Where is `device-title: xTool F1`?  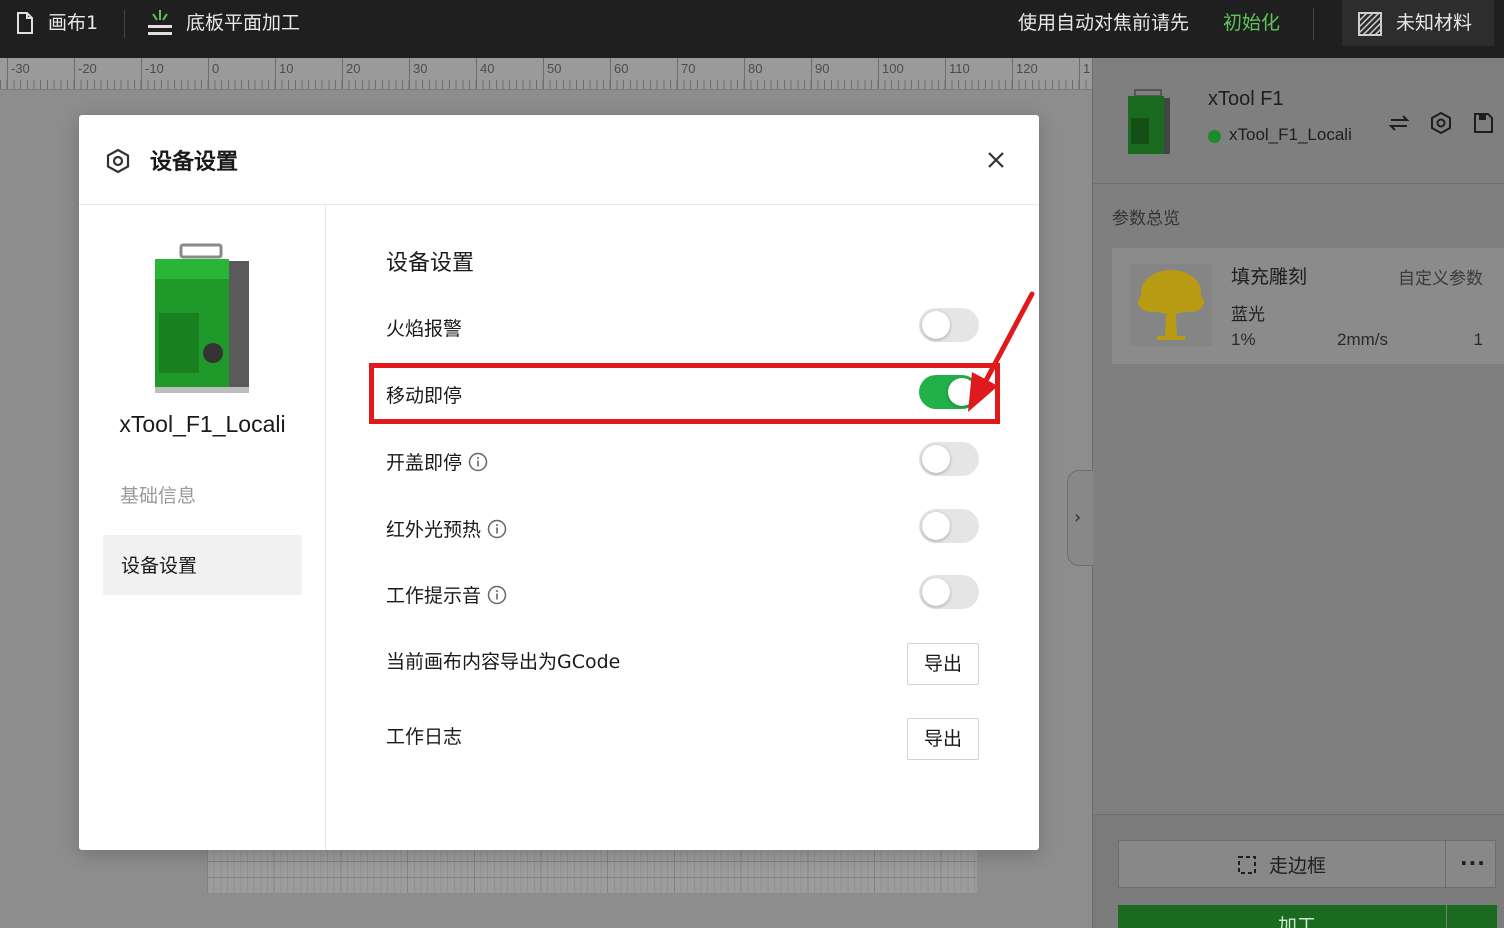
device-title: xTool F1 is located at coordinates (1246, 99).